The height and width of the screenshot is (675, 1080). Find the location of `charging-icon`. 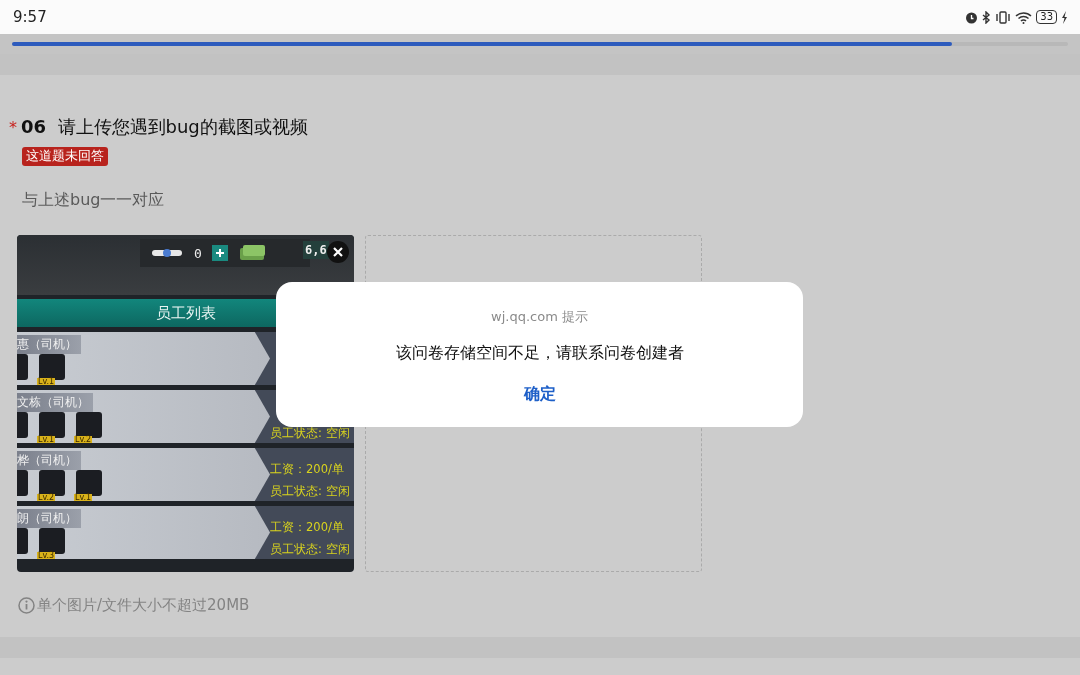

charging-icon is located at coordinates (1064, 17).